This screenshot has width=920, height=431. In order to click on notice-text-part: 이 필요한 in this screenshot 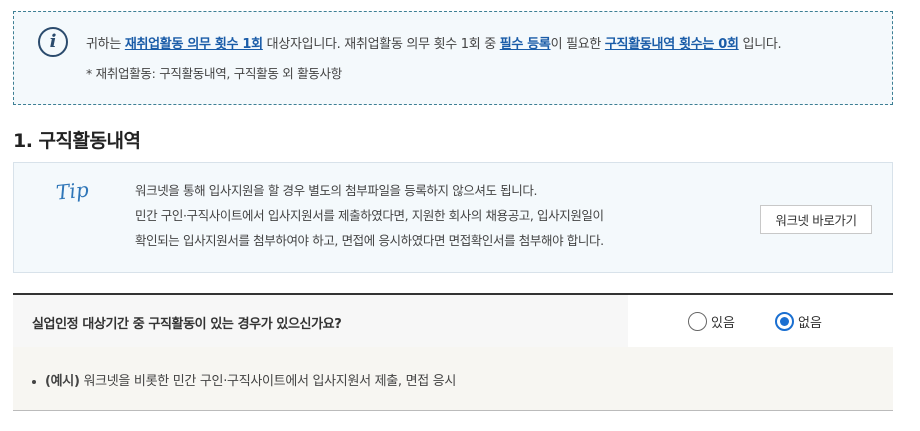, I will do `click(577, 44)`.